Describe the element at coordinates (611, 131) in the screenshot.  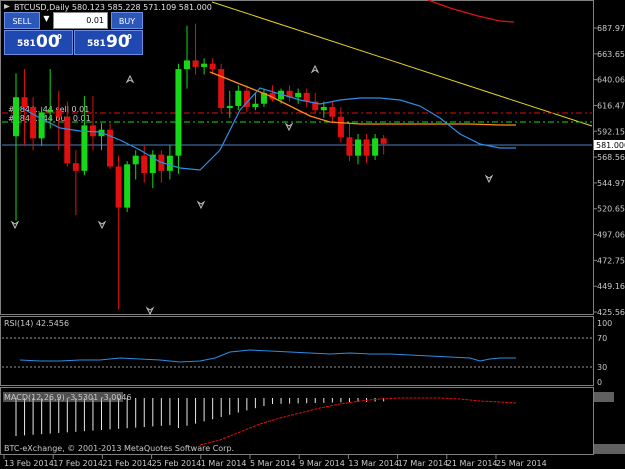
I see `price-axis-label: 592.155` at that location.